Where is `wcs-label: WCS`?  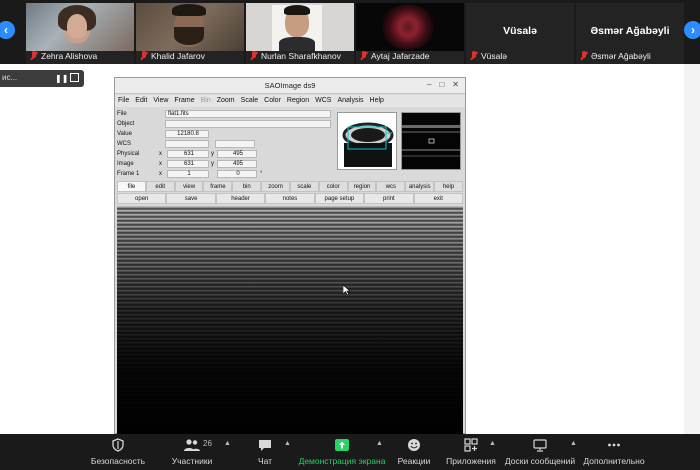
wcs-label: WCS is located at coordinates (124, 144).